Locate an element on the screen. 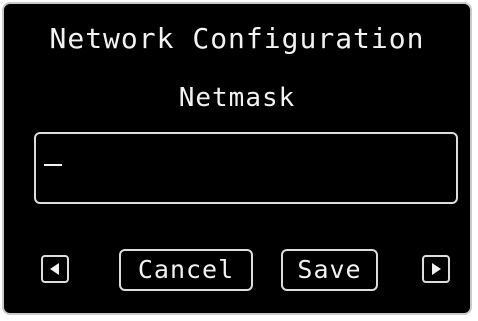 The width and height of the screenshot is (478, 321). page-title: Network Configuration is located at coordinates (237, 38).